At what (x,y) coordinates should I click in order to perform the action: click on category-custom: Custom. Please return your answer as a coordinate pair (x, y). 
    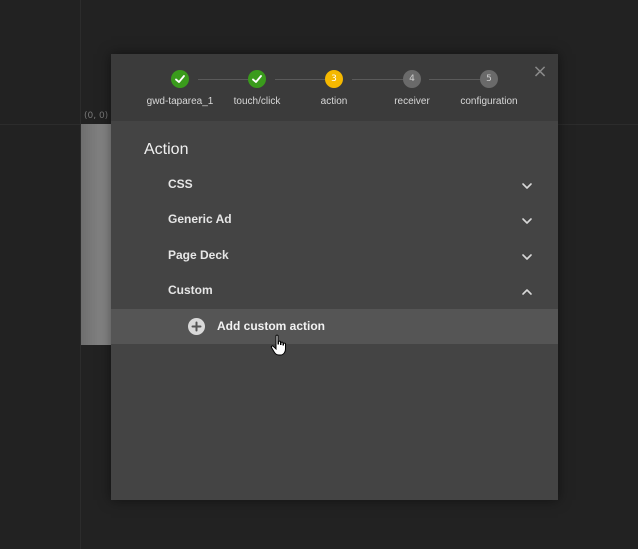
    Looking at the image, I should click on (334, 290).